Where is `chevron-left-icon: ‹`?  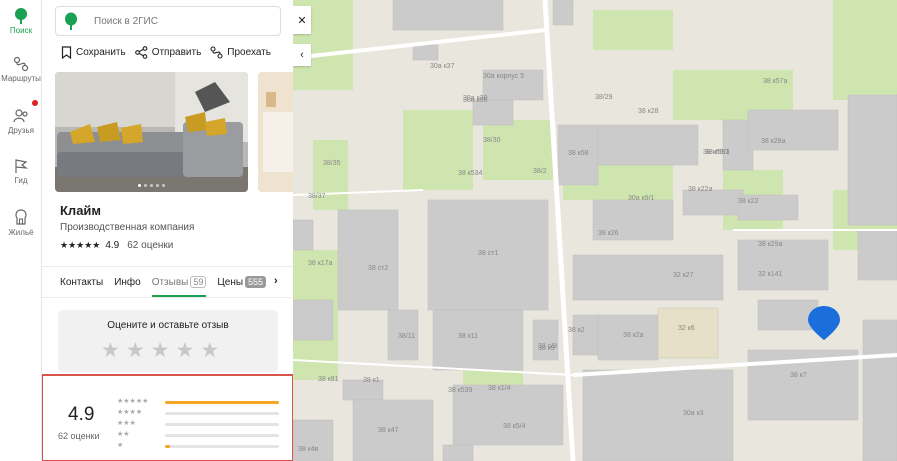 chevron-left-icon: ‹ is located at coordinates (302, 55).